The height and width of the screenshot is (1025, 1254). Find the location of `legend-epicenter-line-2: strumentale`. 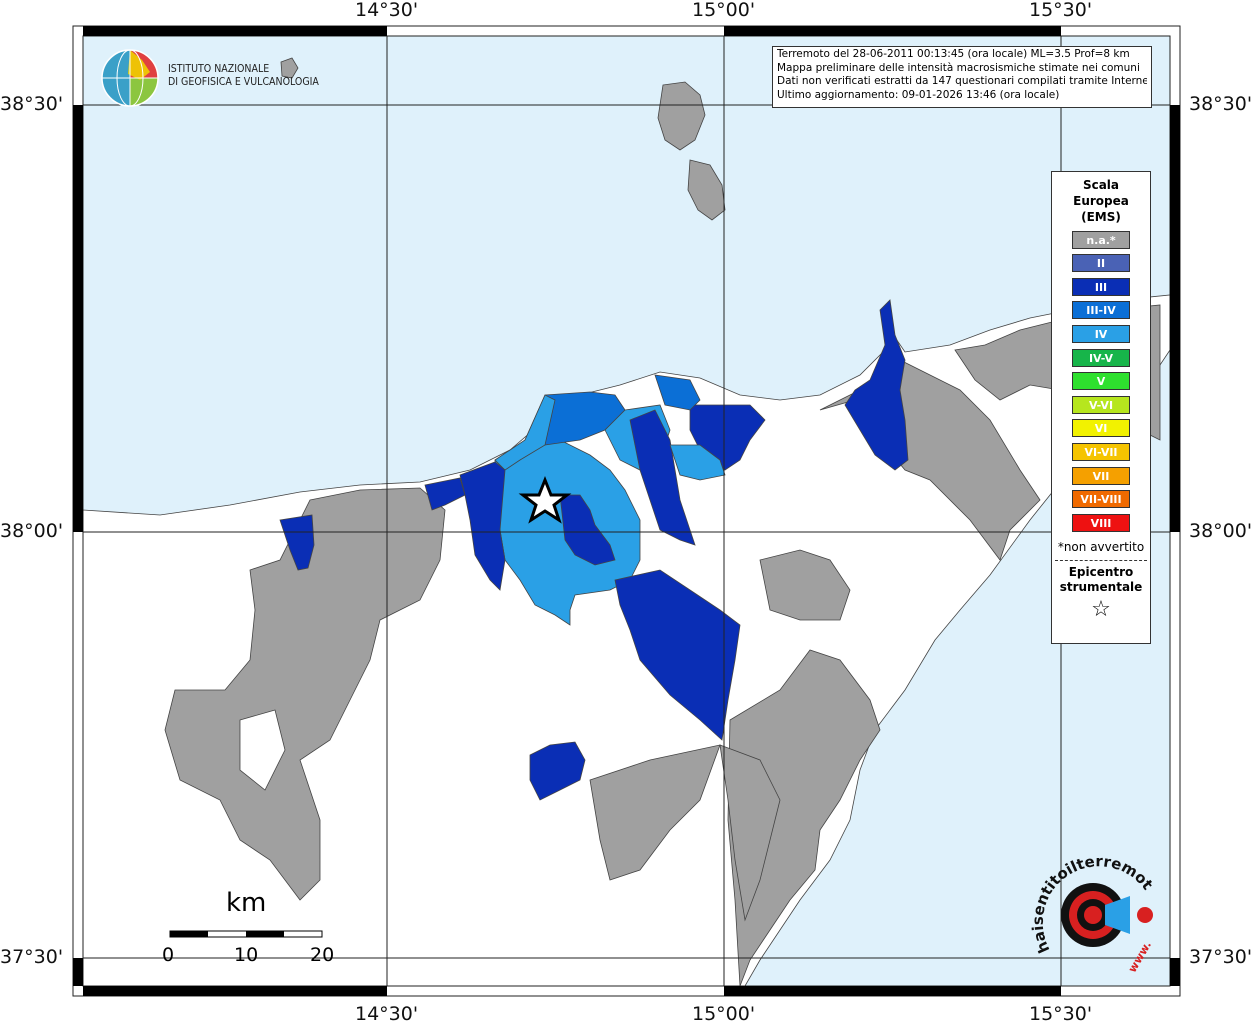

legend-epicenter-line-2: strumentale is located at coordinates (1101, 586).